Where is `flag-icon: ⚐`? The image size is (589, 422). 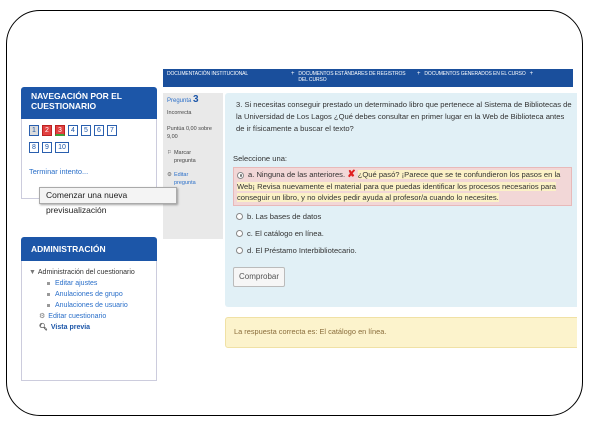 flag-icon: ⚐ is located at coordinates (169, 153).